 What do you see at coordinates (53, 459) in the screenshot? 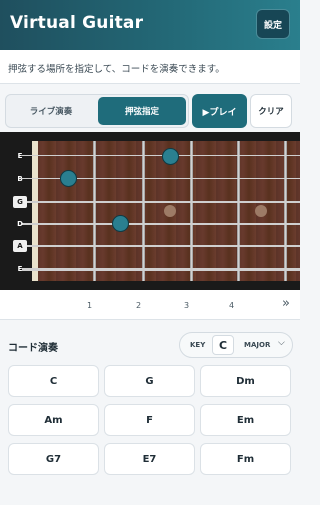
I see `chord-button-g7: G7` at bounding box center [53, 459].